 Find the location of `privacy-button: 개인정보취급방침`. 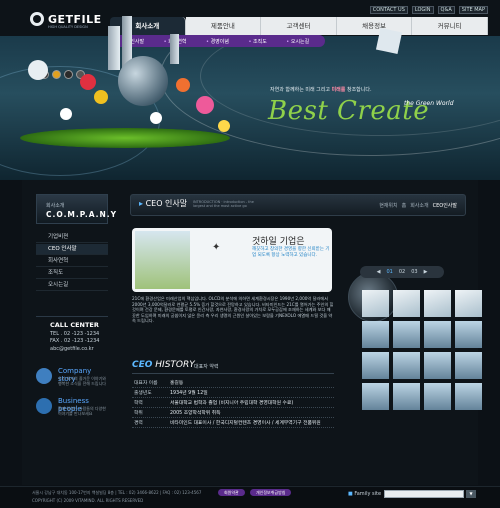

privacy-button: 개인정보취급방침 is located at coordinates (271, 492).